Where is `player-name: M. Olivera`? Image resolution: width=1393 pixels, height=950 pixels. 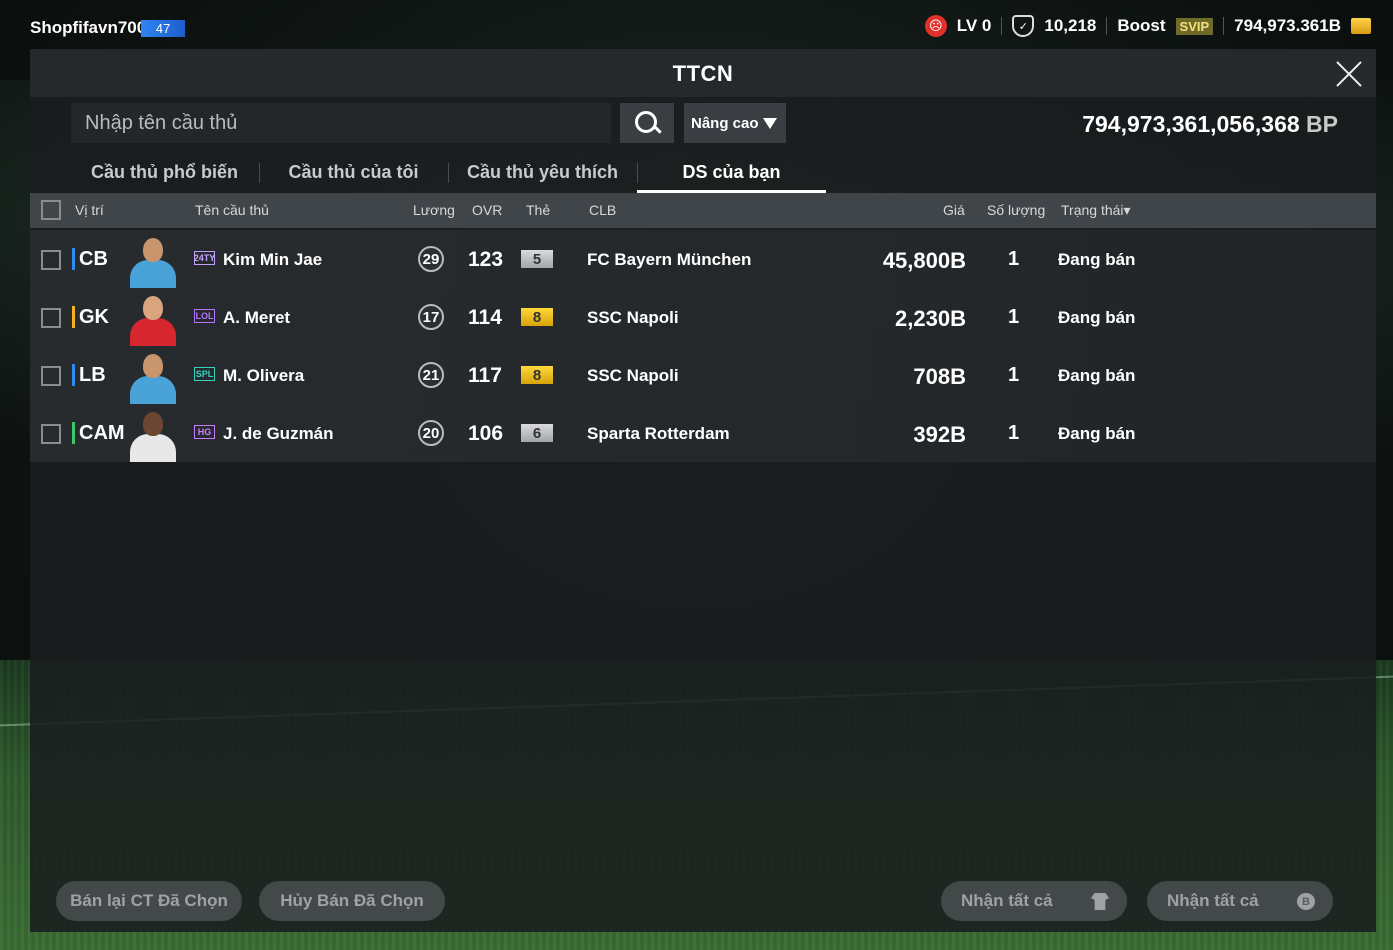 player-name: M. Olivera is located at coordinates (264, 375).